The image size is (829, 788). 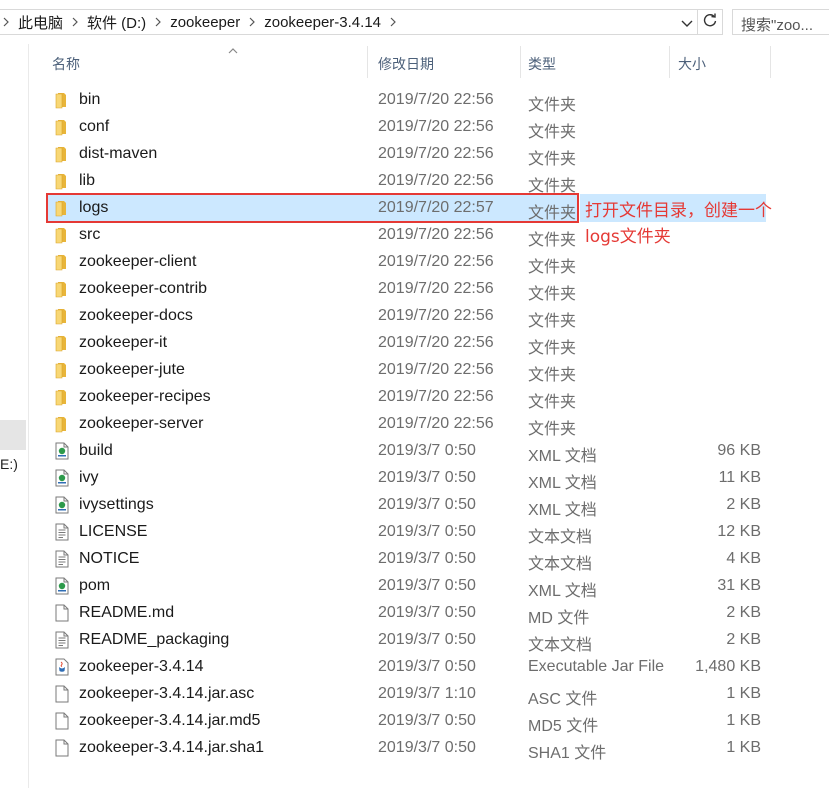 What do you see at coordinates (13, 435) in the screenshot?
I see `nav-selected-item` at bounding box center [13, 435].